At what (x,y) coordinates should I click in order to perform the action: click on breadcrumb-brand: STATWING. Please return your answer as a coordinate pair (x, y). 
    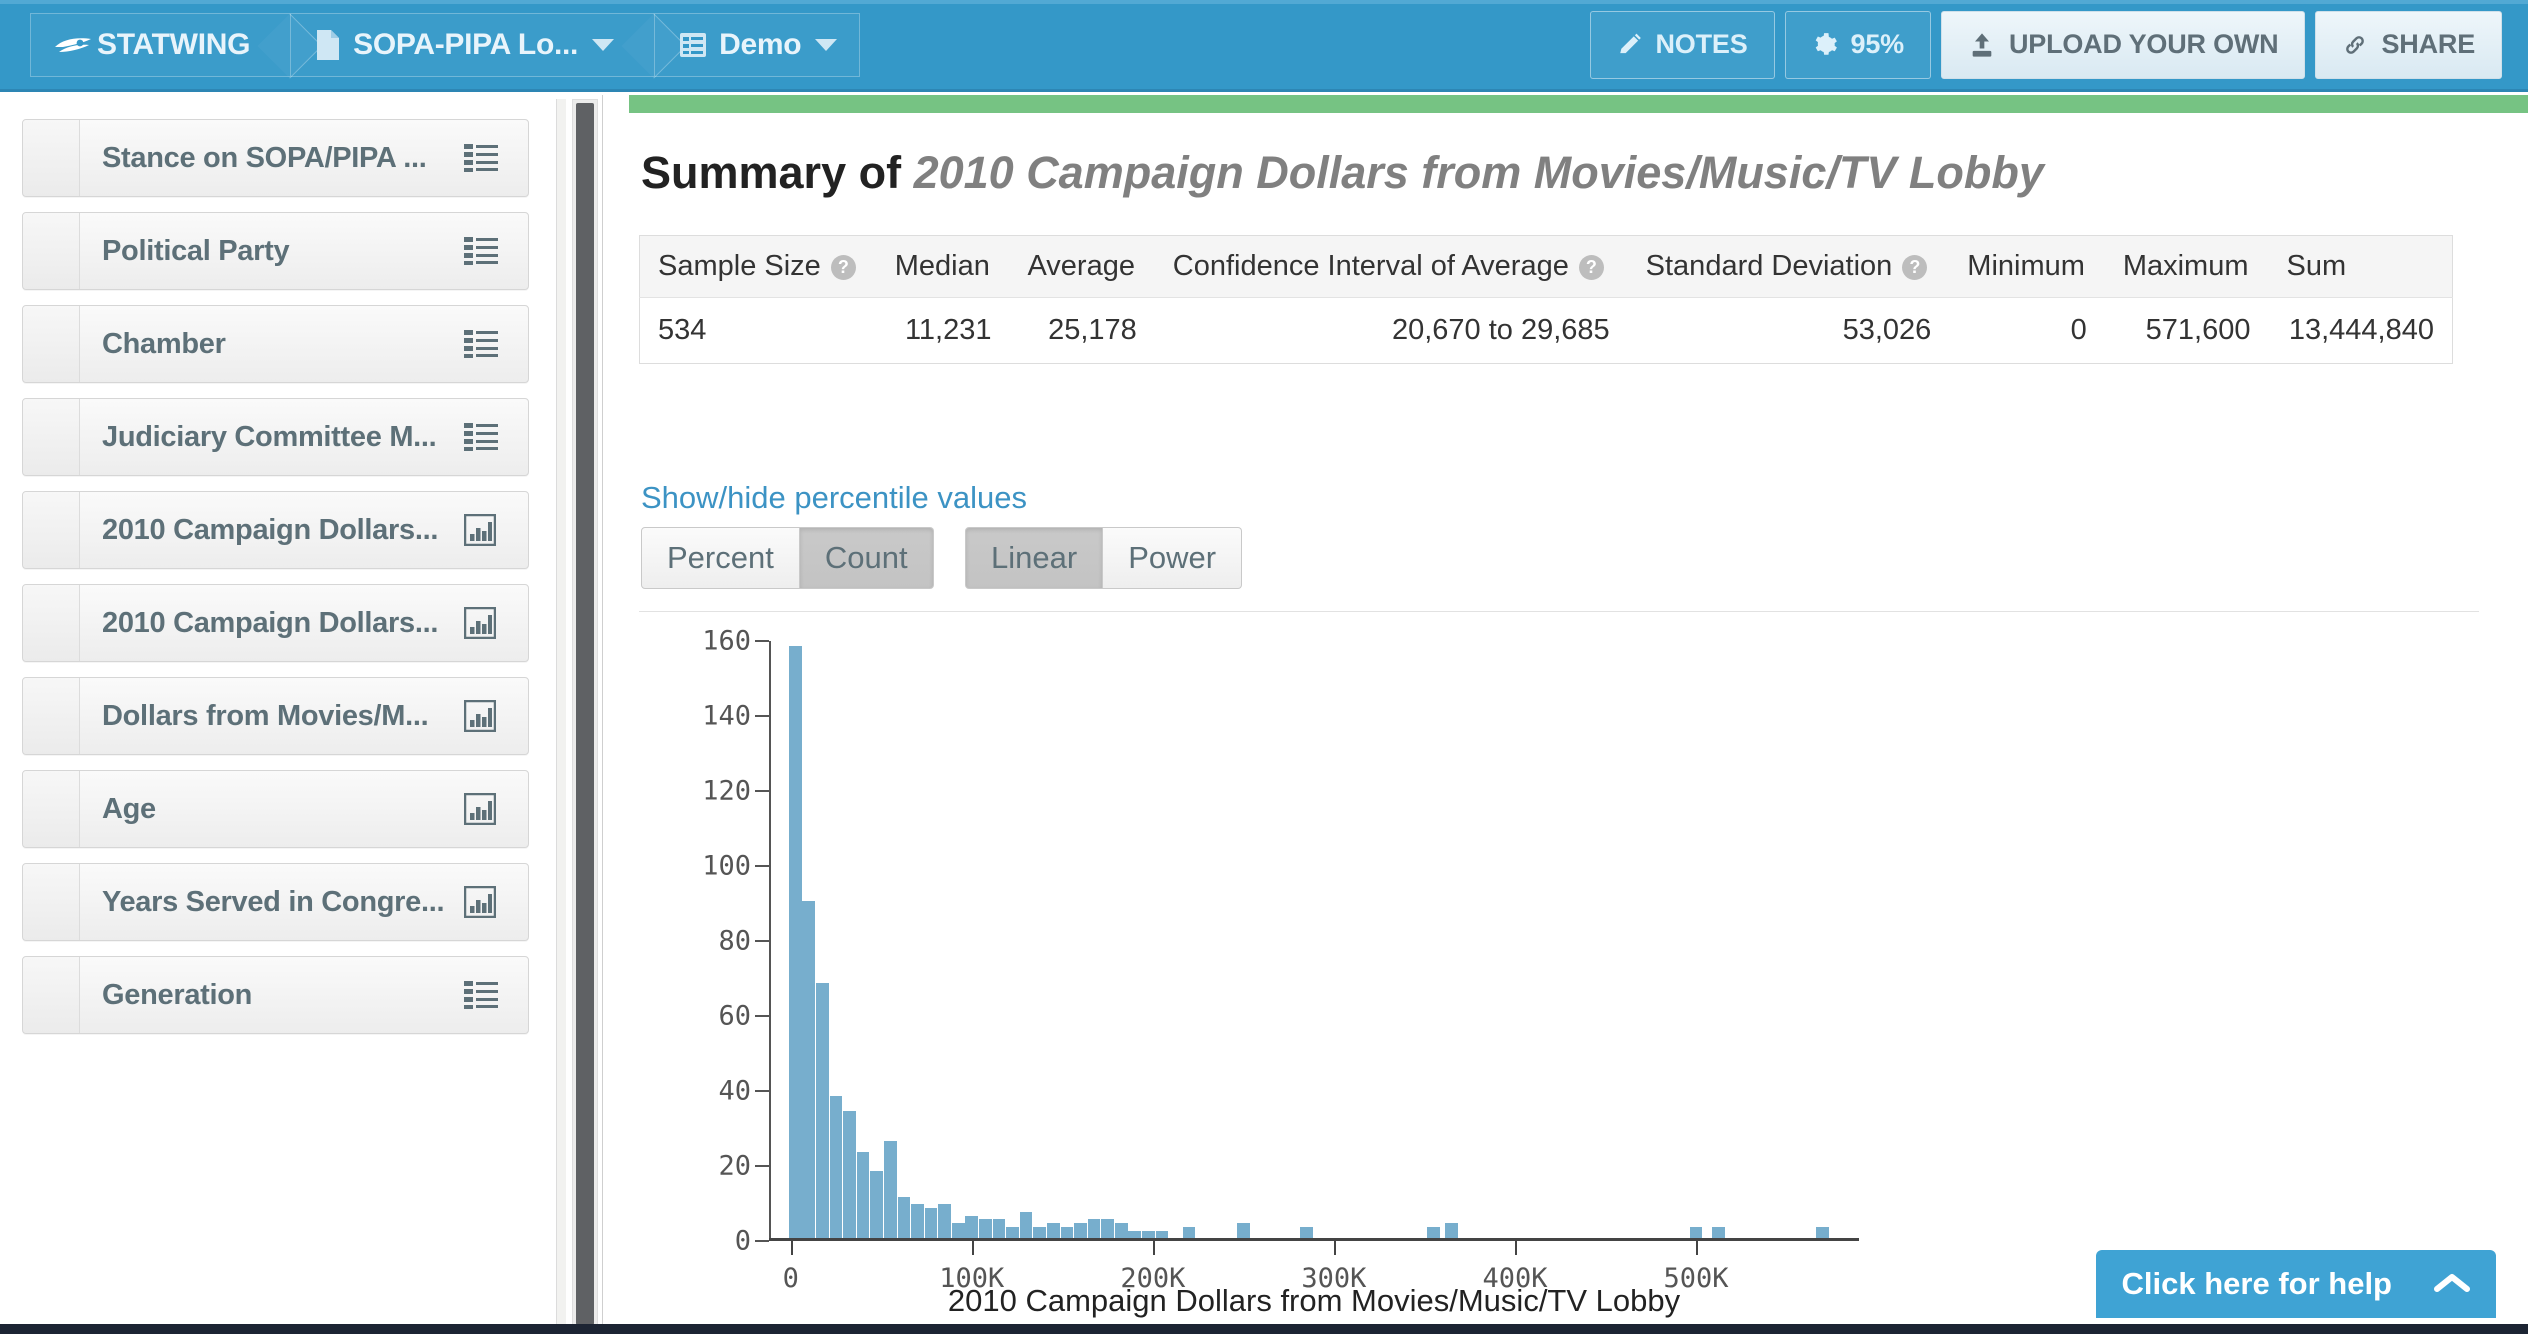
    Looking at the image, I should click on (160, 44).